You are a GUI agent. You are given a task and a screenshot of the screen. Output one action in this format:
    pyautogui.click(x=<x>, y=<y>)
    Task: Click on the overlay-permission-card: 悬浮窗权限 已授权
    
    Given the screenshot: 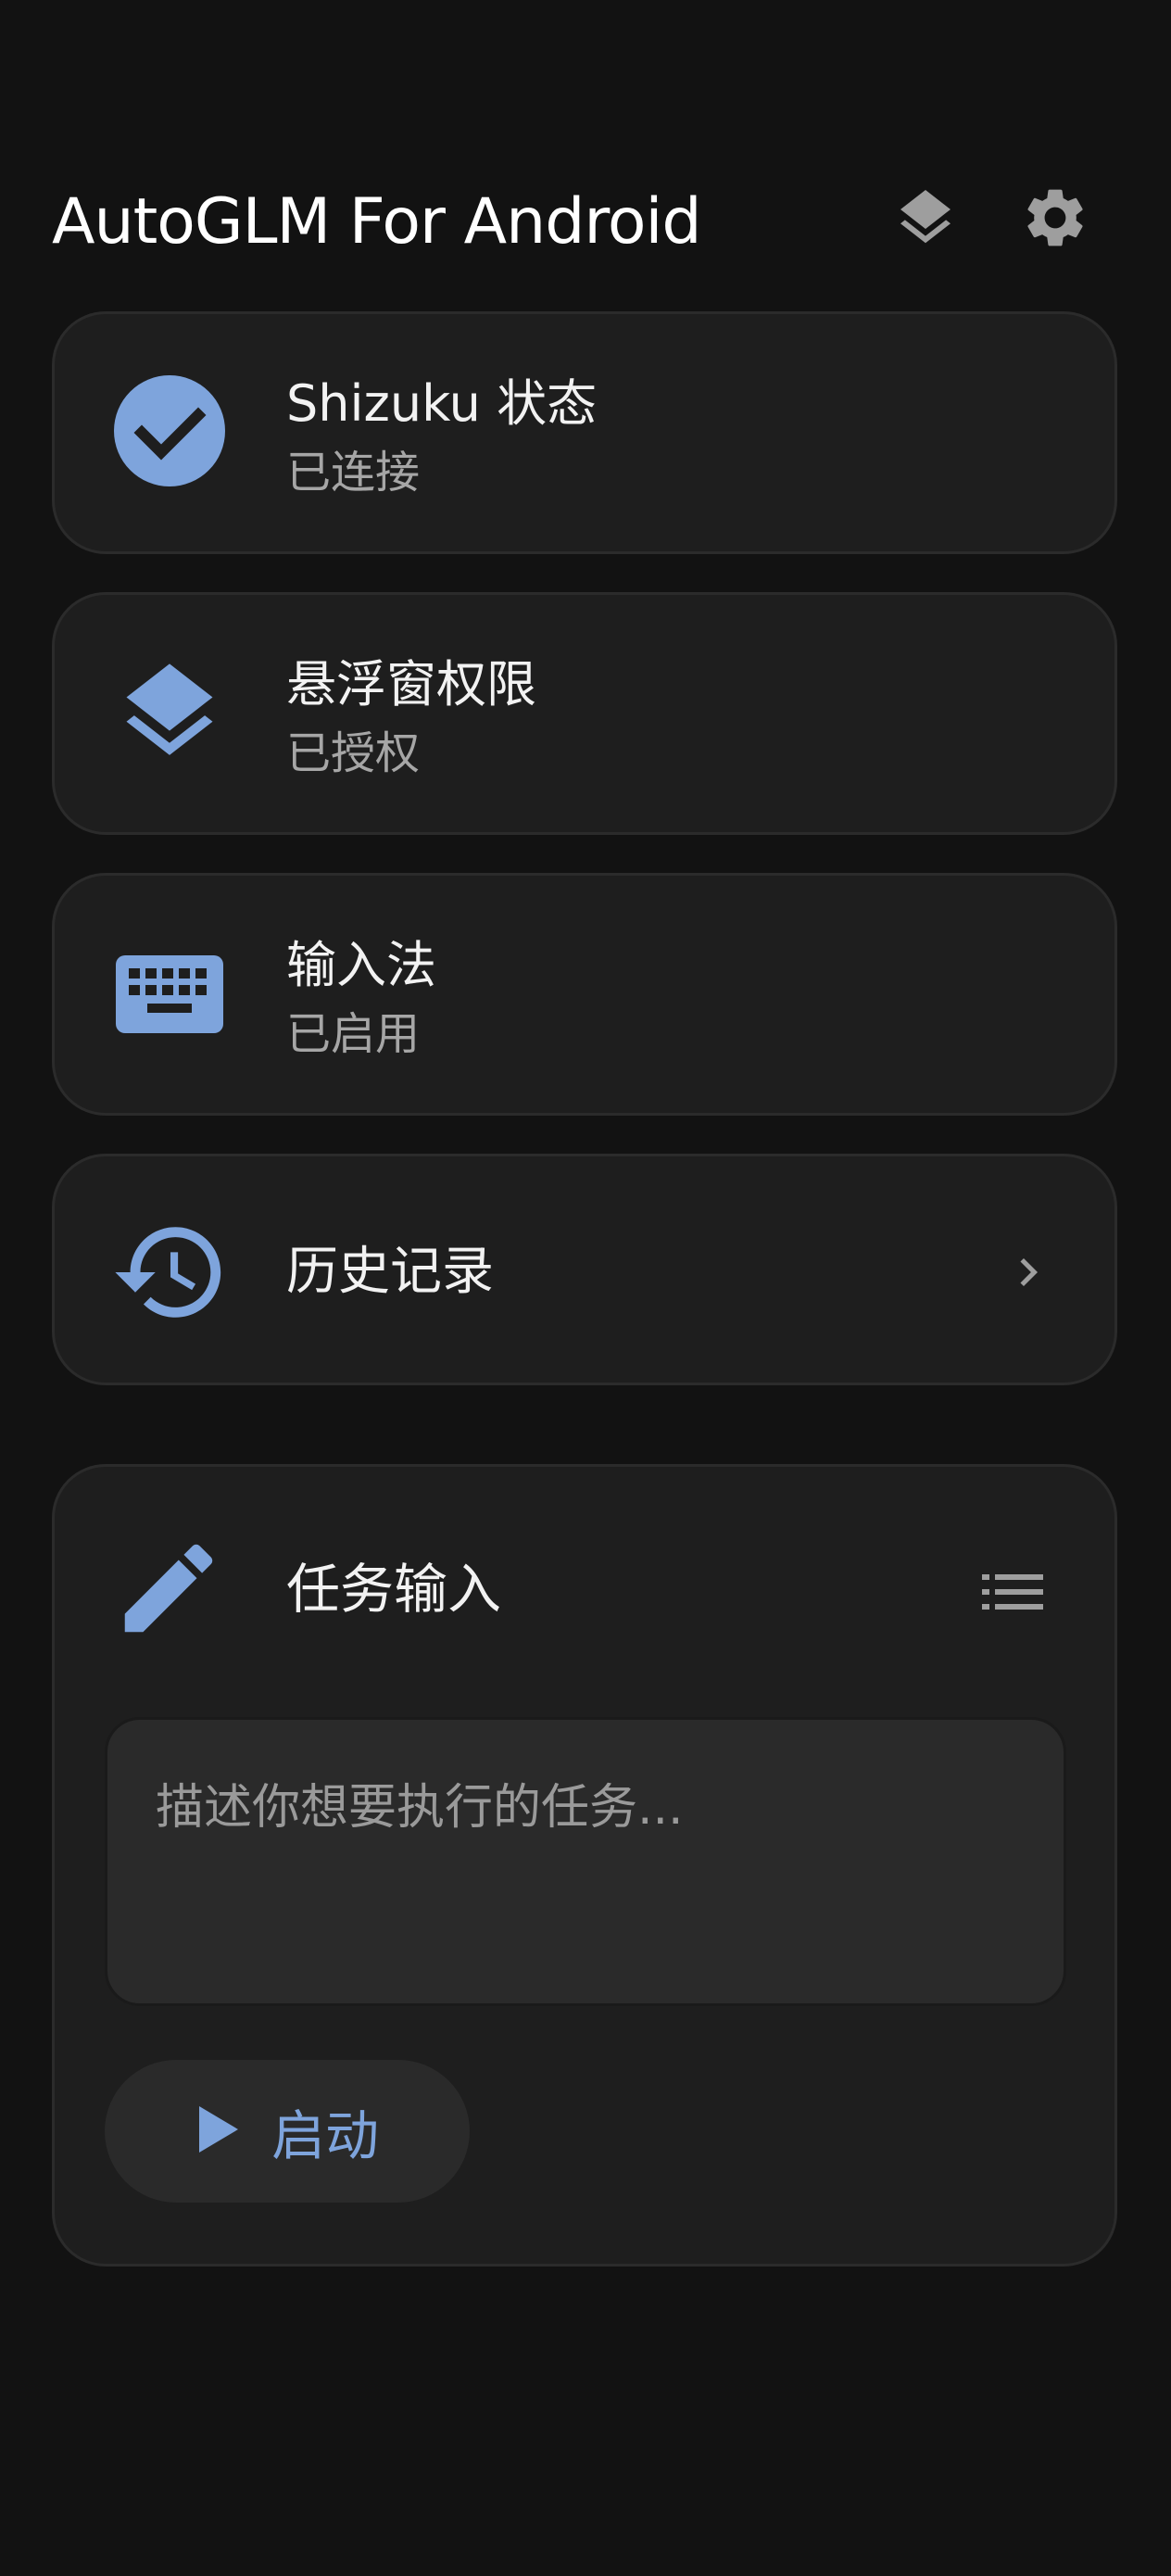 What is the action you would take?
    pyautogui.click(x=584, y=713)
    